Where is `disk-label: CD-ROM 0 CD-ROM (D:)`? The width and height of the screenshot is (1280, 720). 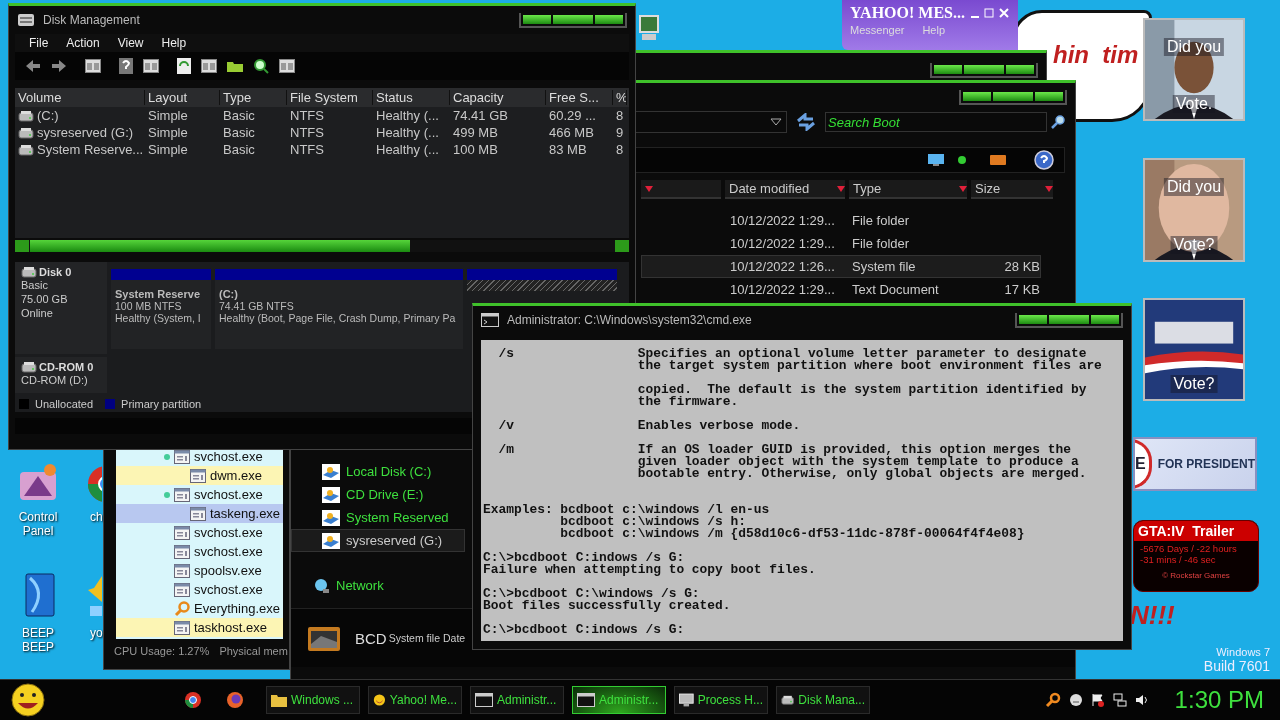 disk-label: CD-ROM 0 CD-ROM (D:) is located at coordinates (61, 375).